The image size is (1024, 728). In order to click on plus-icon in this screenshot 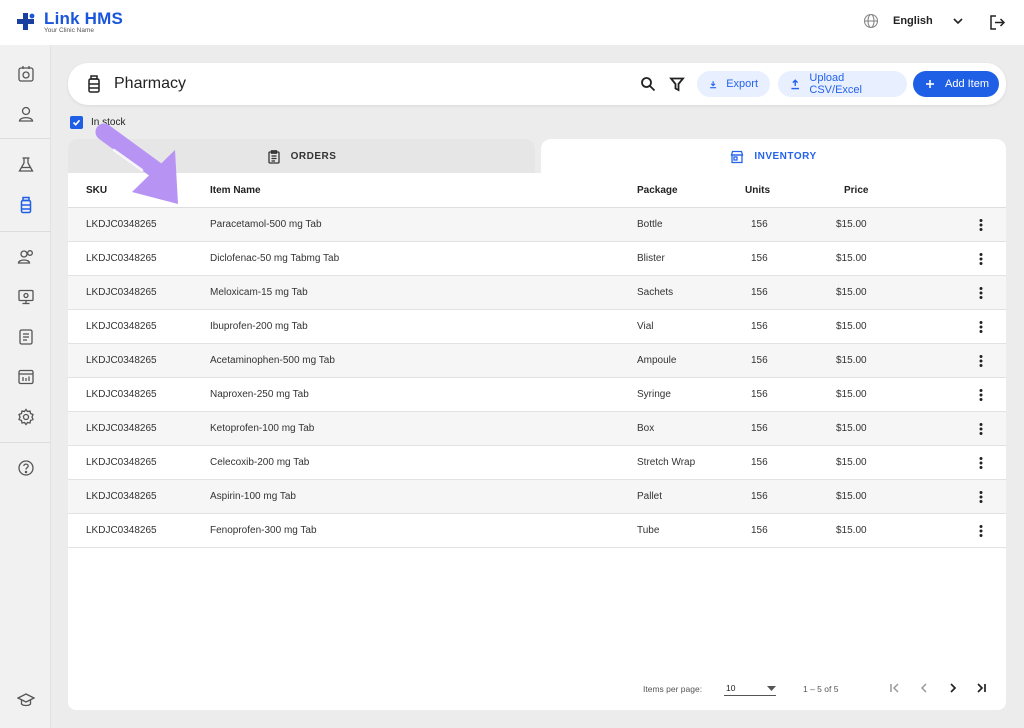, I will do `click(930, 84)`.